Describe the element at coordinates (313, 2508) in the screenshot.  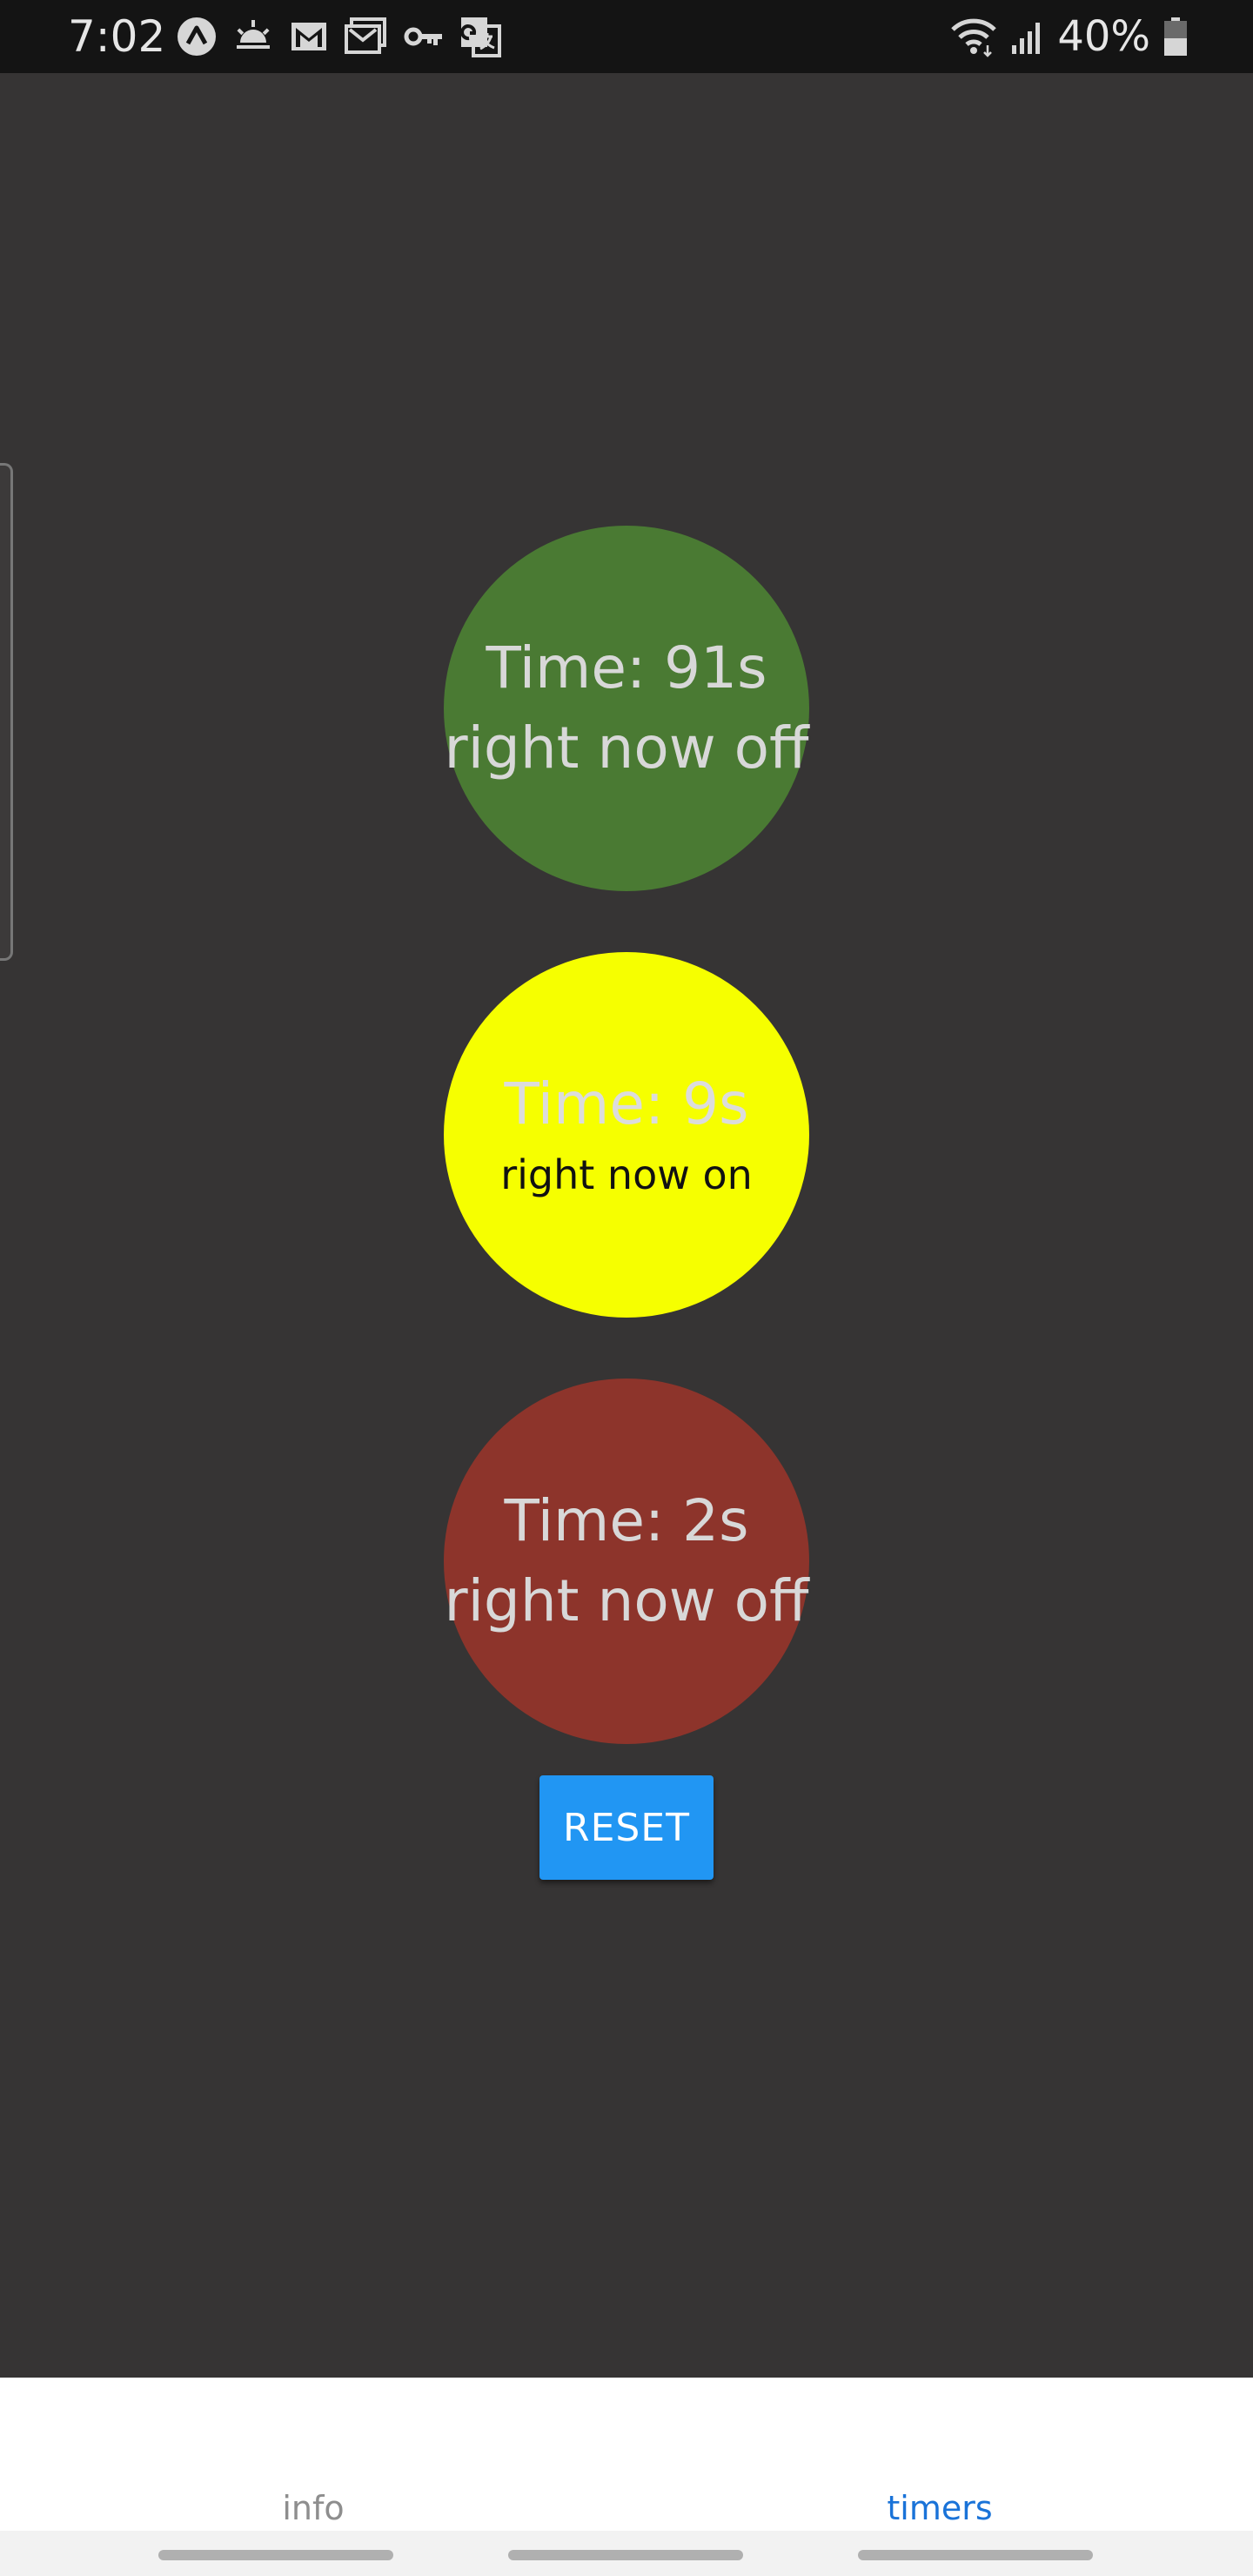
I see `tab-info: info` at that location.